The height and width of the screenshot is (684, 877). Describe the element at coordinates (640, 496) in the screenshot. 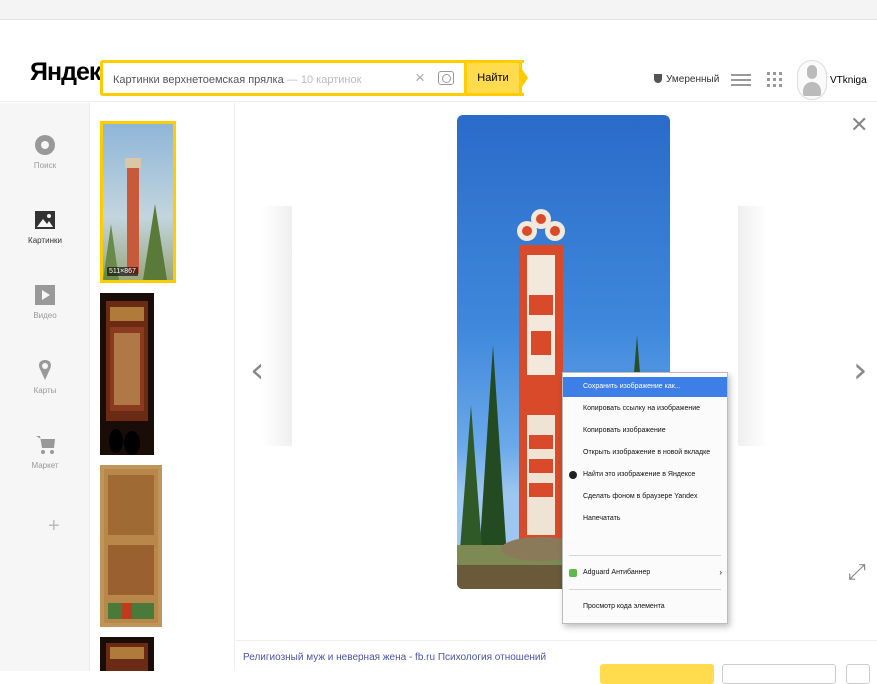

I see `menu-item-label: Сделать фоном в браузере Yandex` at that location.